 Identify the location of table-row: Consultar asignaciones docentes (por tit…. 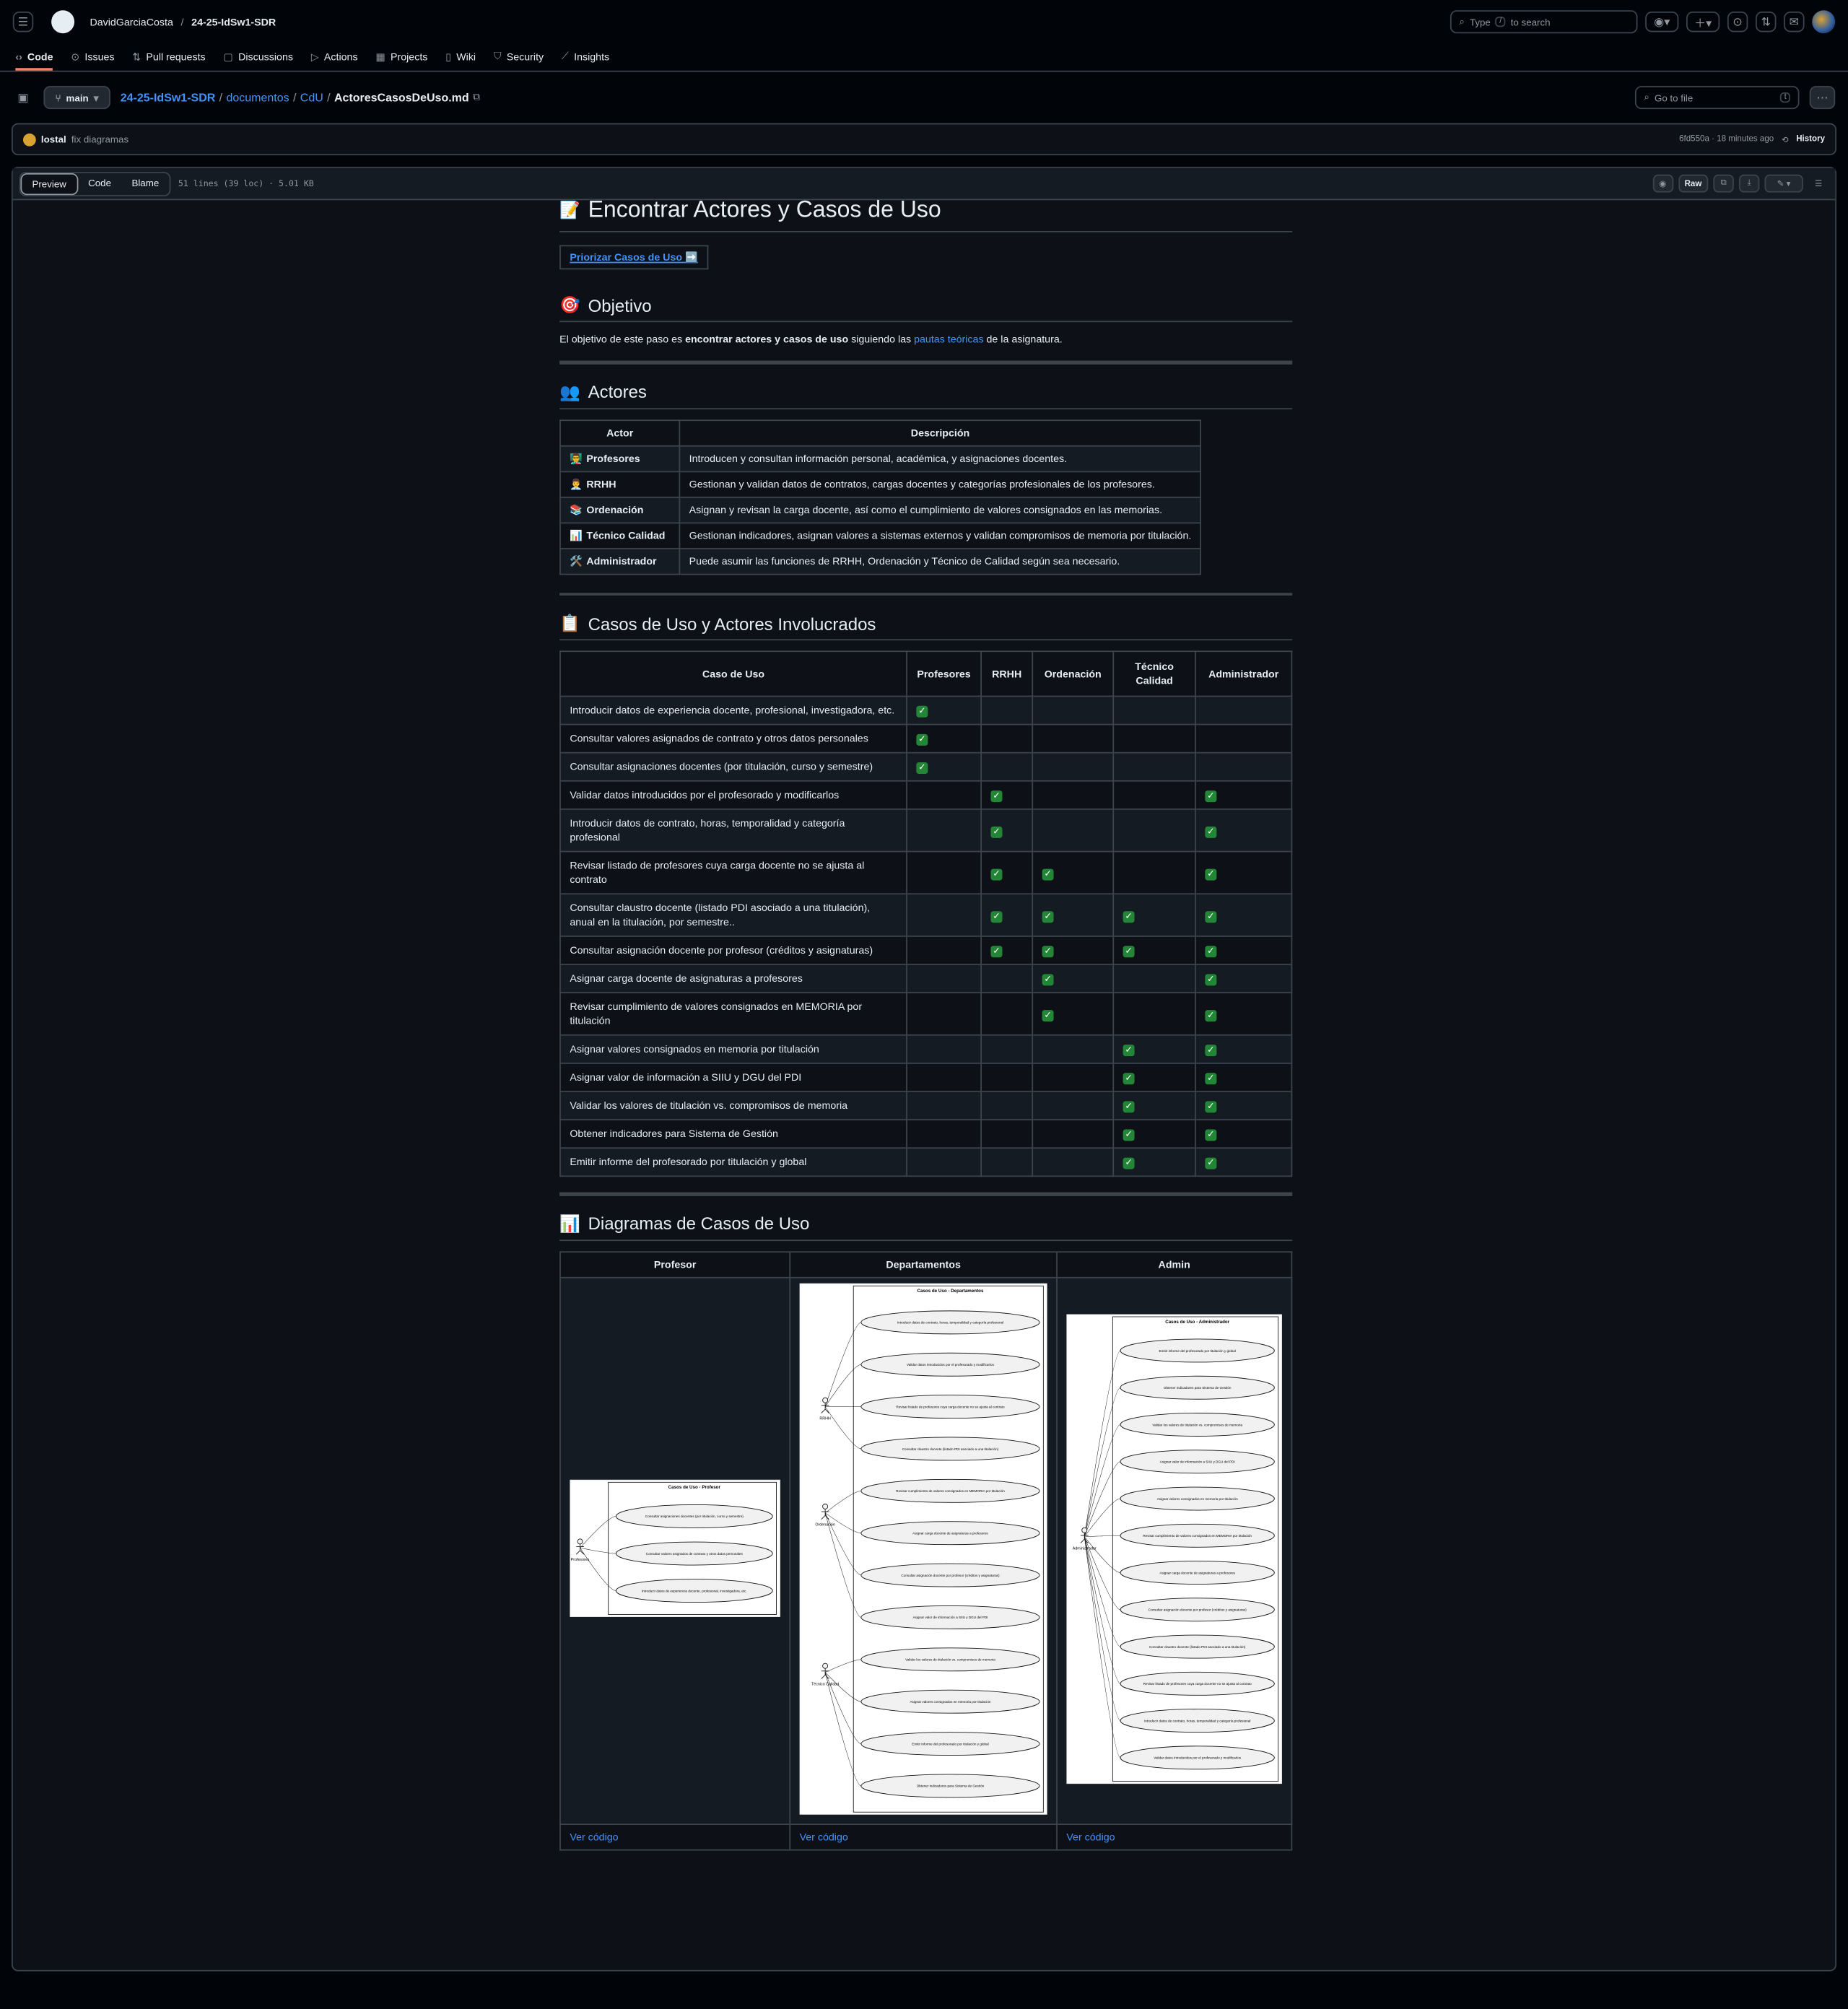
(926, 766).